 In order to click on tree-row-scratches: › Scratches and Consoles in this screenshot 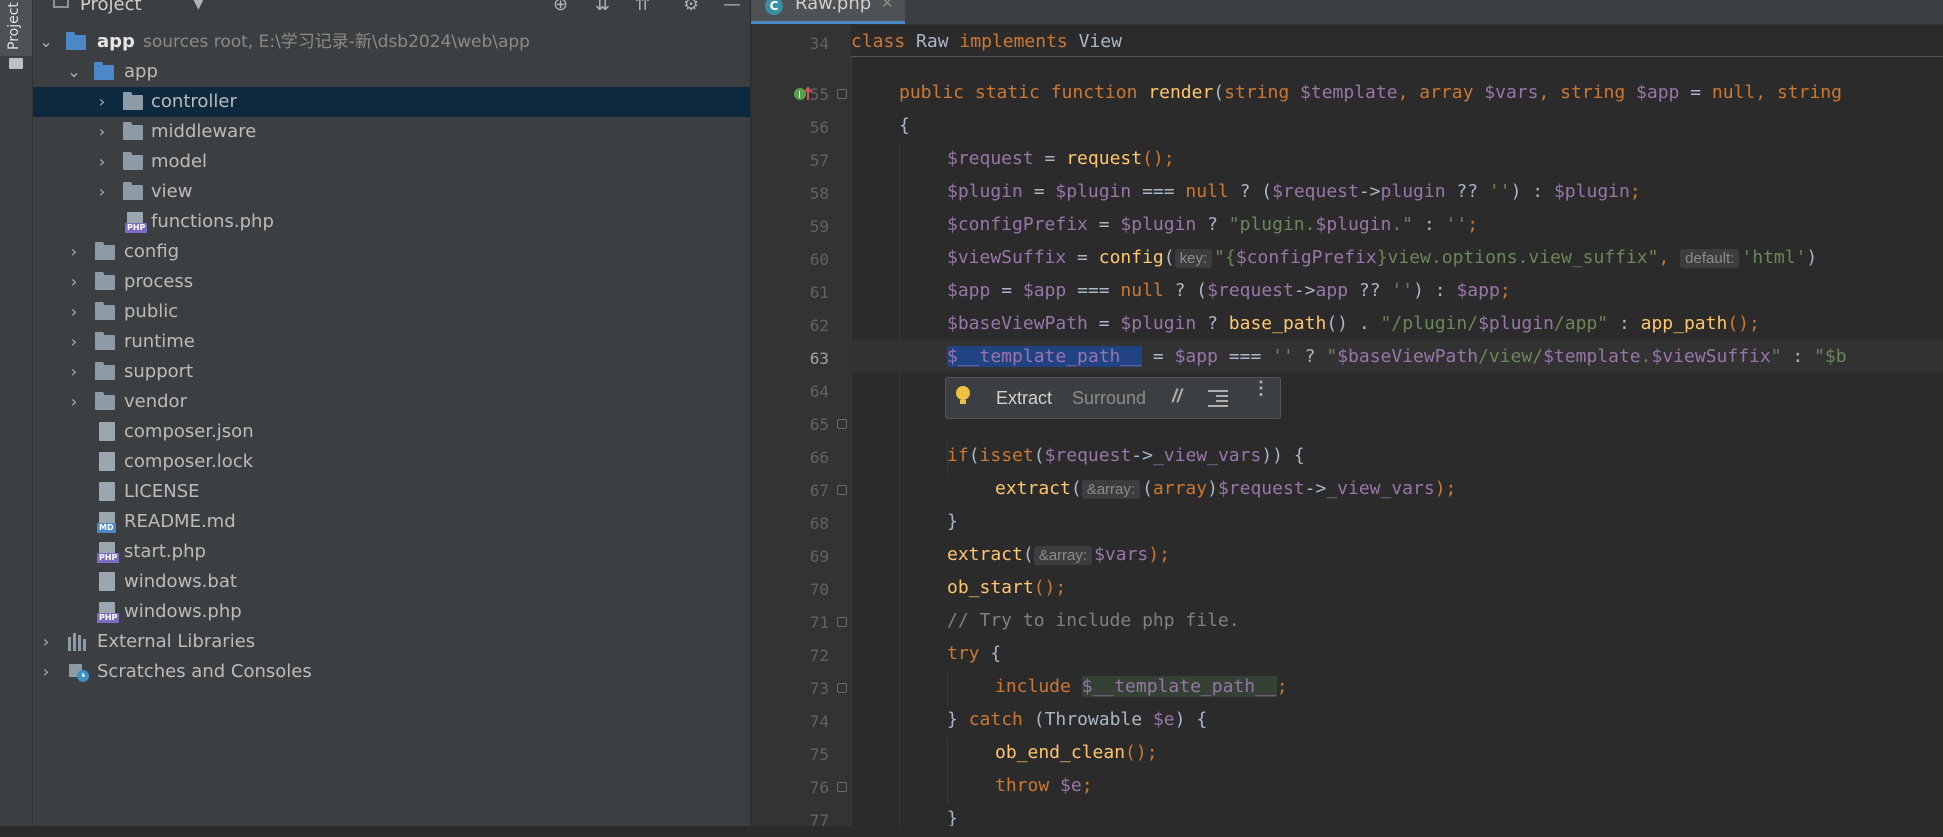, I will do `click(391, 672)`.